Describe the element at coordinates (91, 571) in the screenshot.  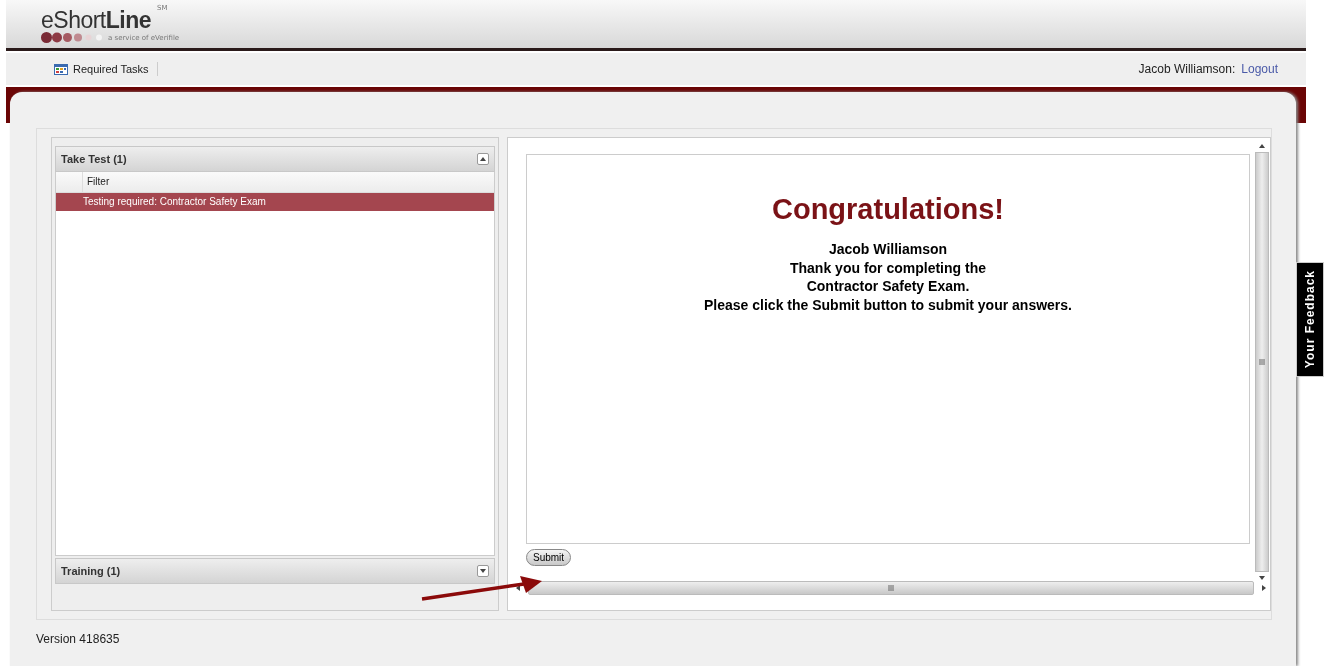
I see `section-title: Training (1)` at that location.